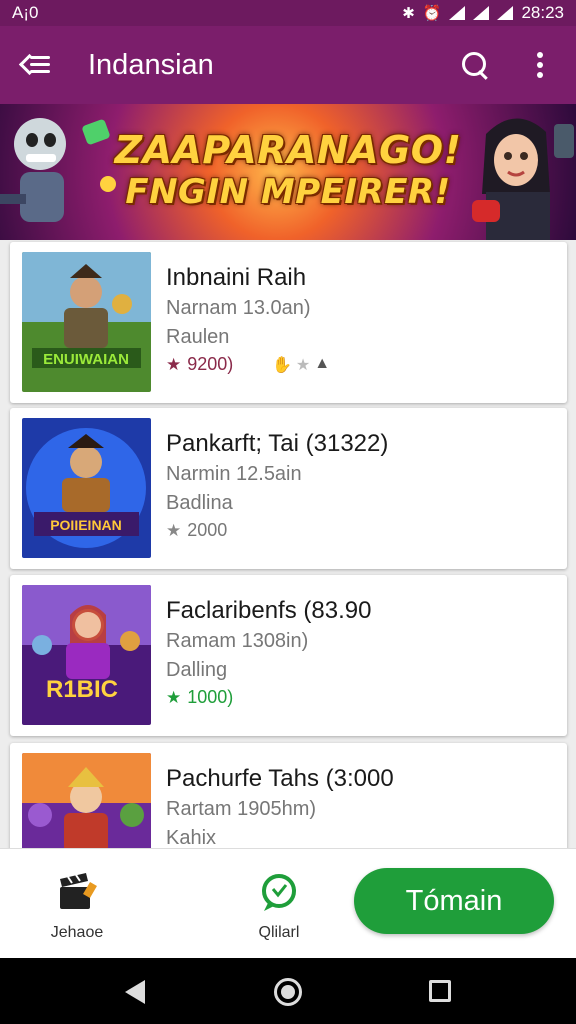  Describe the element at coordinates (288, 172) in the screenshot. I see `promo-banner: ZAAPARANAGO! FNGIN MPEIRER!` at that location.